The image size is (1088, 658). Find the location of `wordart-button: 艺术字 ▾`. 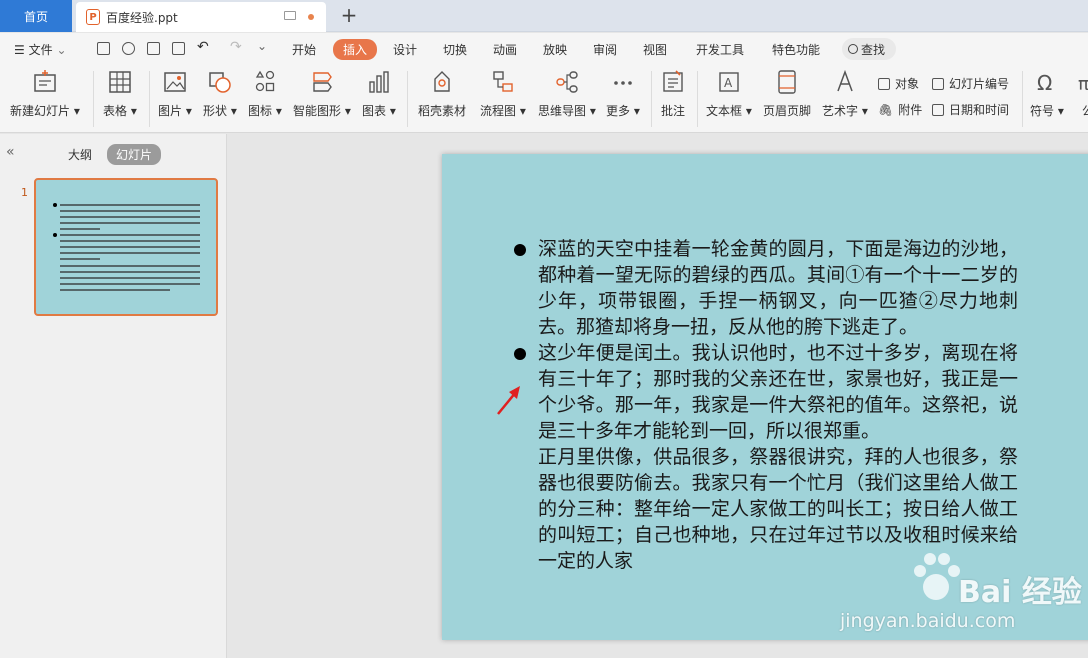

wordart-button: 艺术字 ▾ is located at coordinates (845, 94).